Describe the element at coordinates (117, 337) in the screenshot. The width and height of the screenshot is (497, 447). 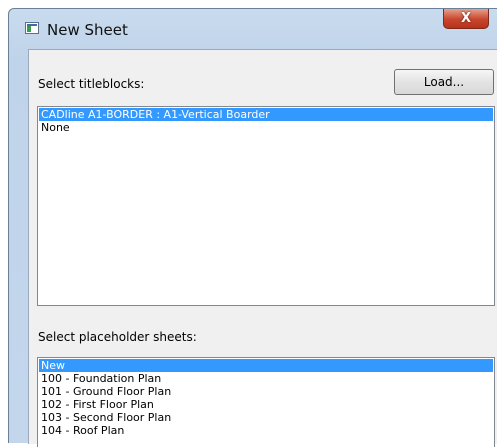
I see `placeholder-sheets-label: Select placeholder sheets:` at that location.